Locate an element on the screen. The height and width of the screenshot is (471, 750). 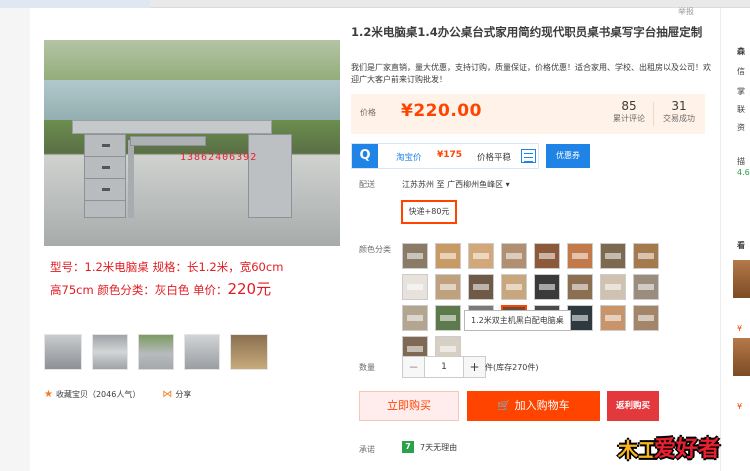
price-value: ¥220.00 is located at coordinates (441, 111).